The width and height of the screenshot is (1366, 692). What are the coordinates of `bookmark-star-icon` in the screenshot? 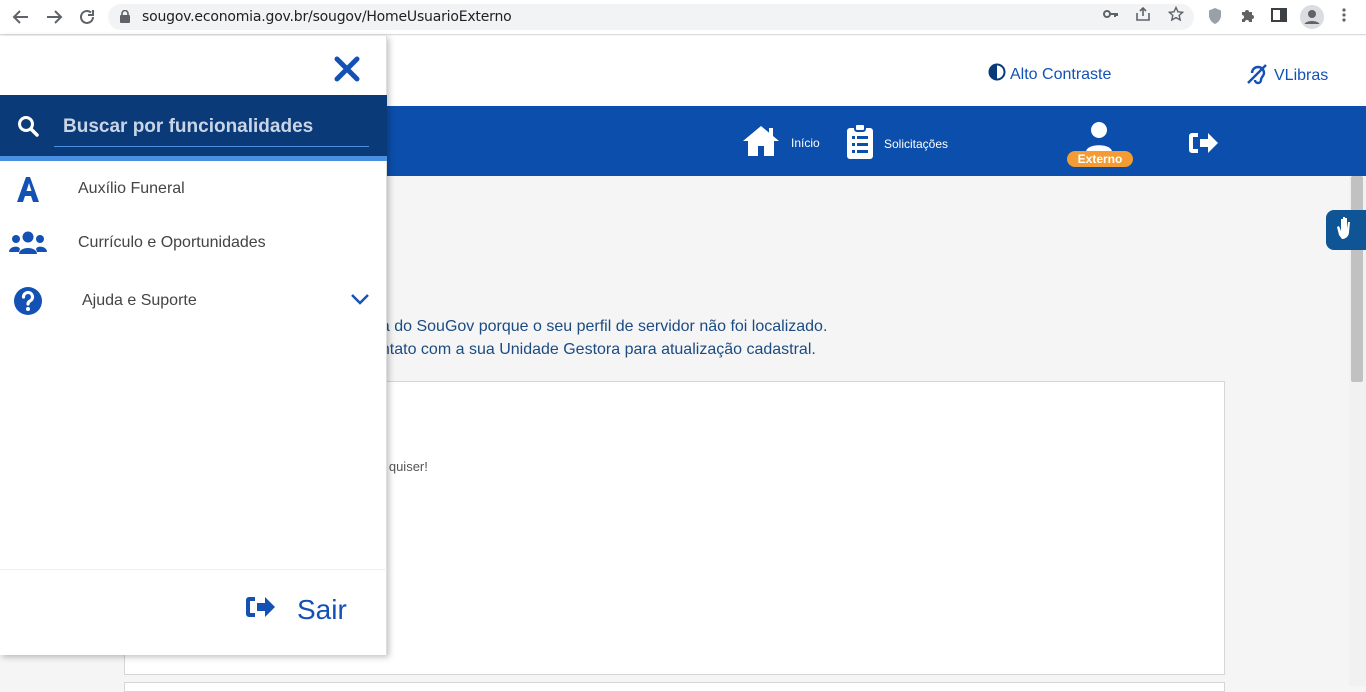 It's located at (1176, 13).